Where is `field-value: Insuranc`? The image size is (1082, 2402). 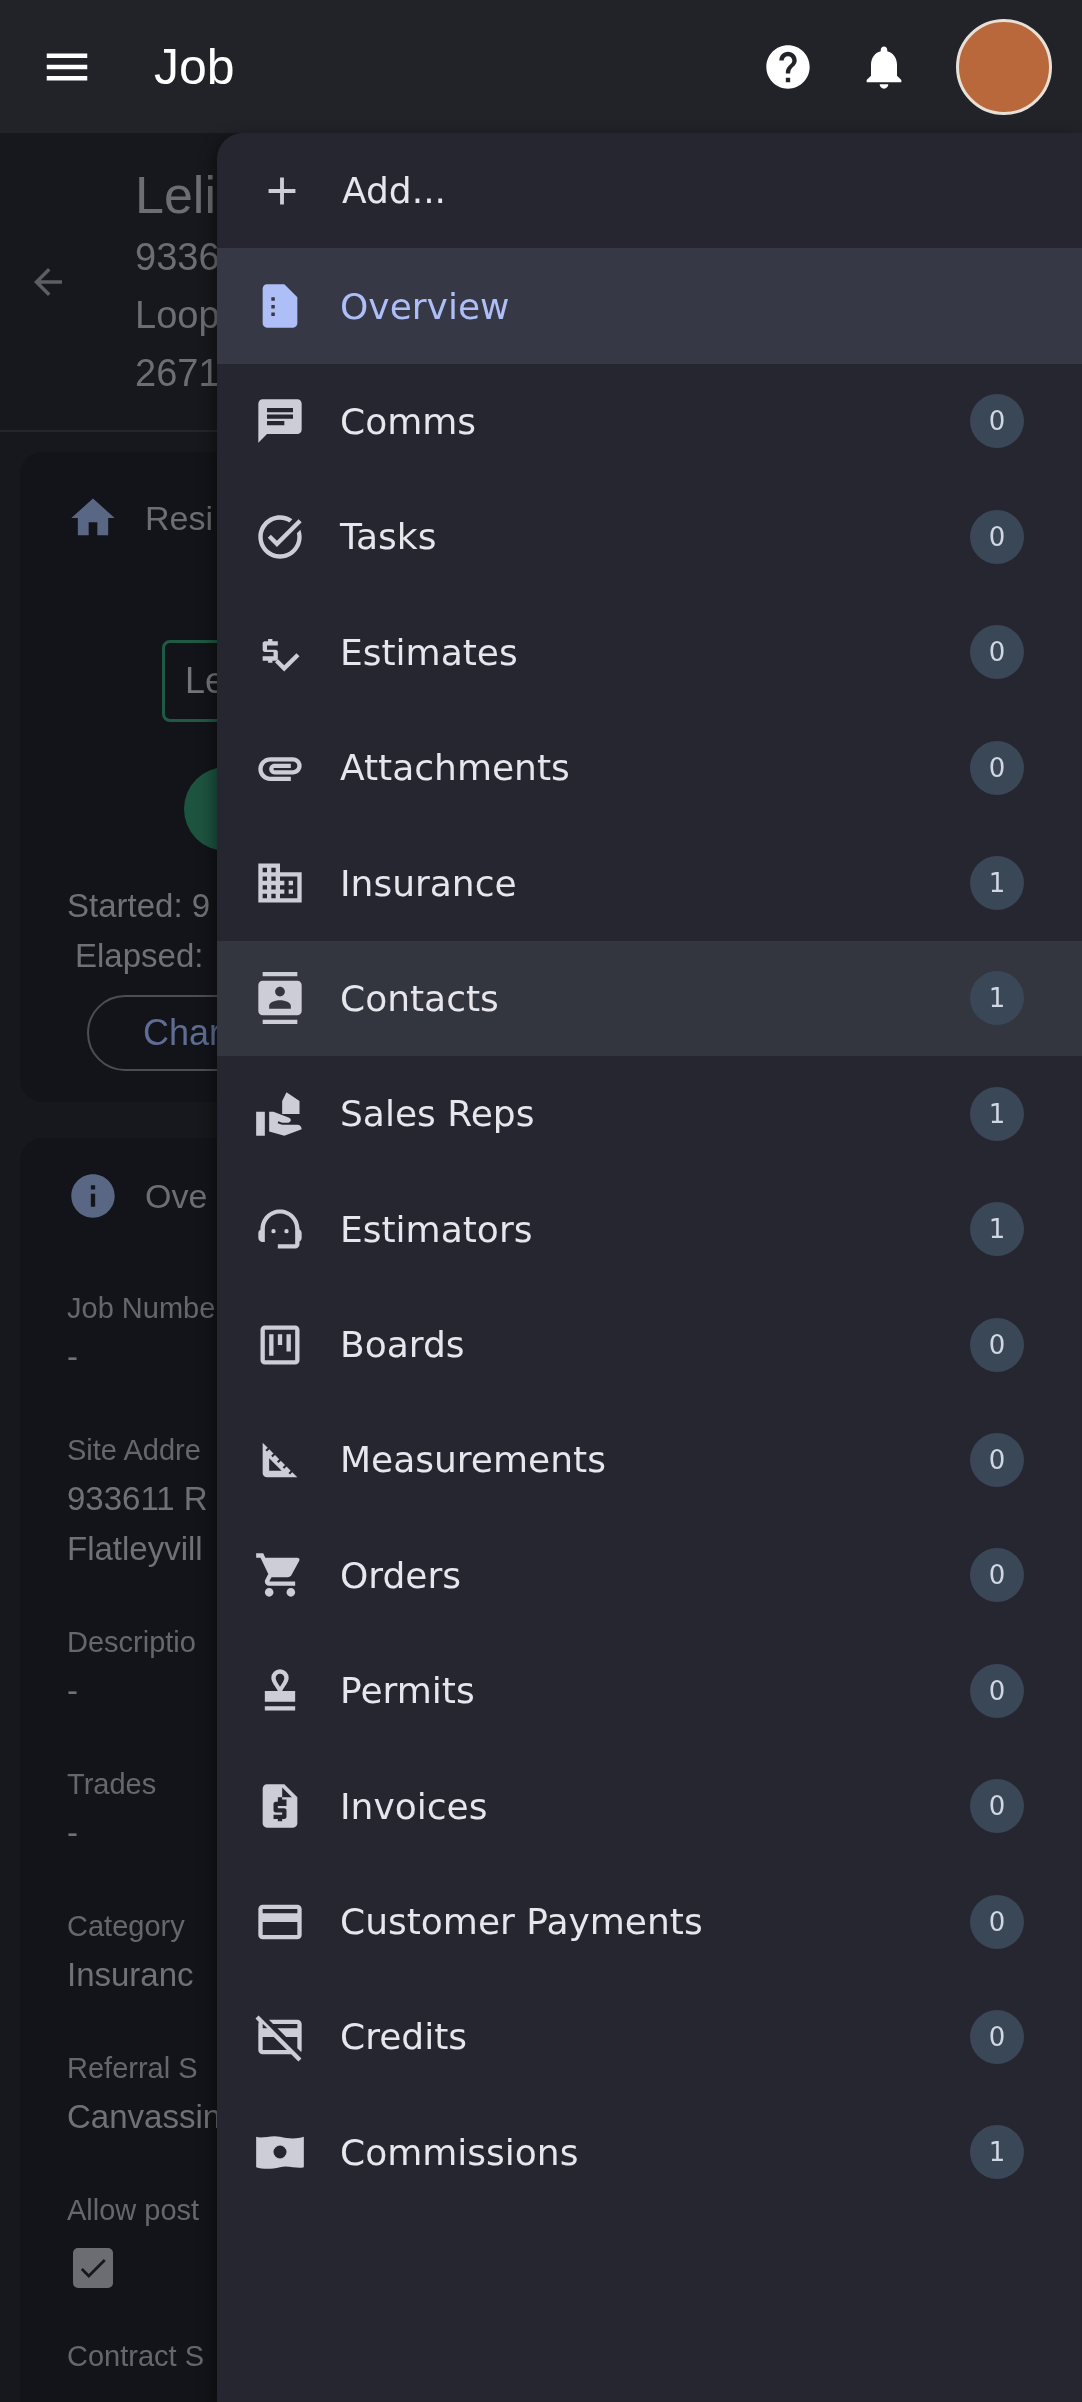
field-value: Insuranc is located at coordinates (130, 1975).